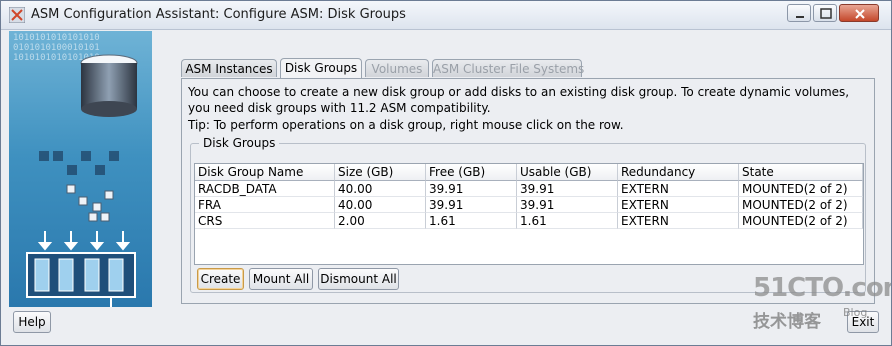  What do you see at coordinates (265, 189) in the screenshot?
I see `cell-name: RACDB_DATA` at bounding box center [265, 189].